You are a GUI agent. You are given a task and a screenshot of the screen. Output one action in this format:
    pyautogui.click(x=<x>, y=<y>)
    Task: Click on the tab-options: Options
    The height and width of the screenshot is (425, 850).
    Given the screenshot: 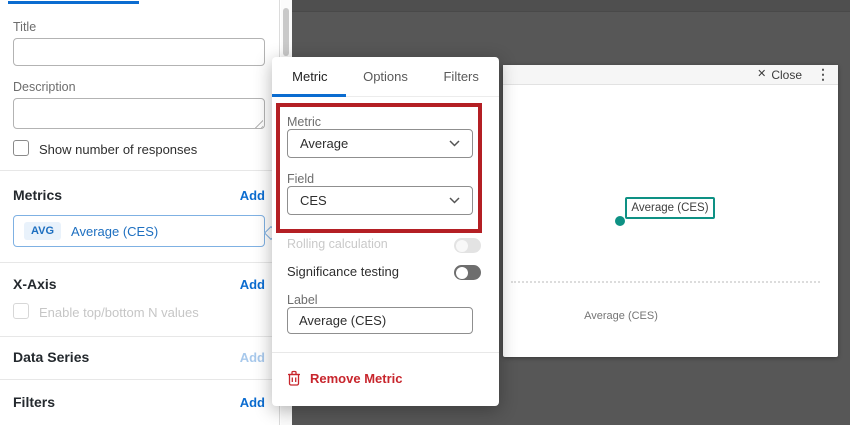 What is the action you would take?
    pyautogui.click(x=386, y=76)
    